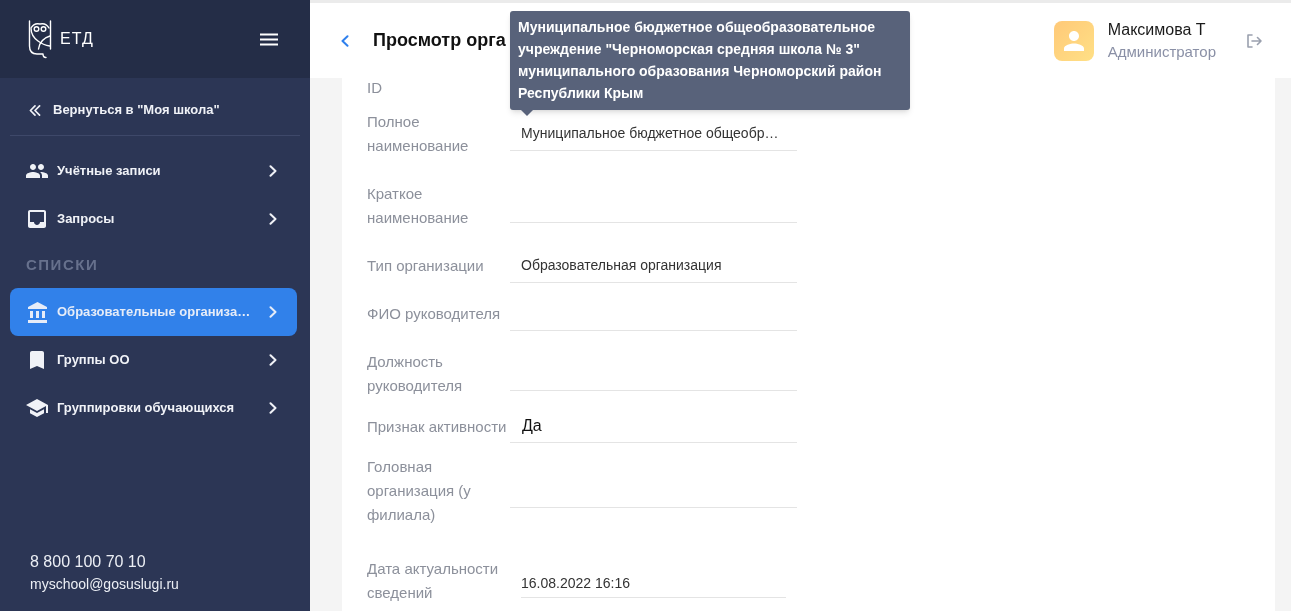 This screenshot has height=611, width=1291. I want to click on logo-text: ЕТД, so click(77, 39).